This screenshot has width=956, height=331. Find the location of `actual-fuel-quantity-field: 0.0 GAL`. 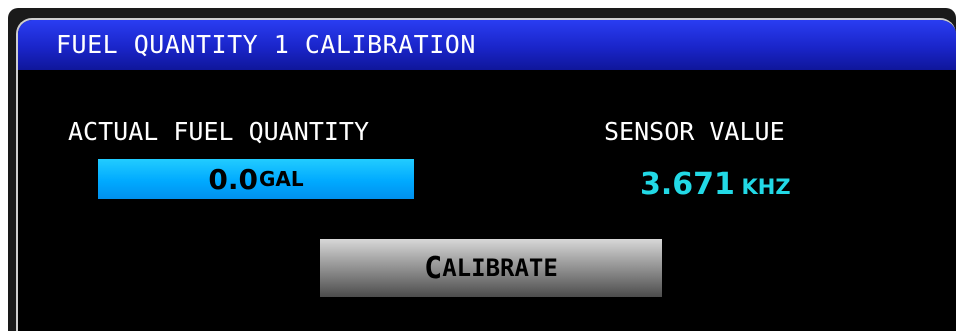

actual-fuel-quantity-field: 0.0 GAL is located at coordinates (256, 179).